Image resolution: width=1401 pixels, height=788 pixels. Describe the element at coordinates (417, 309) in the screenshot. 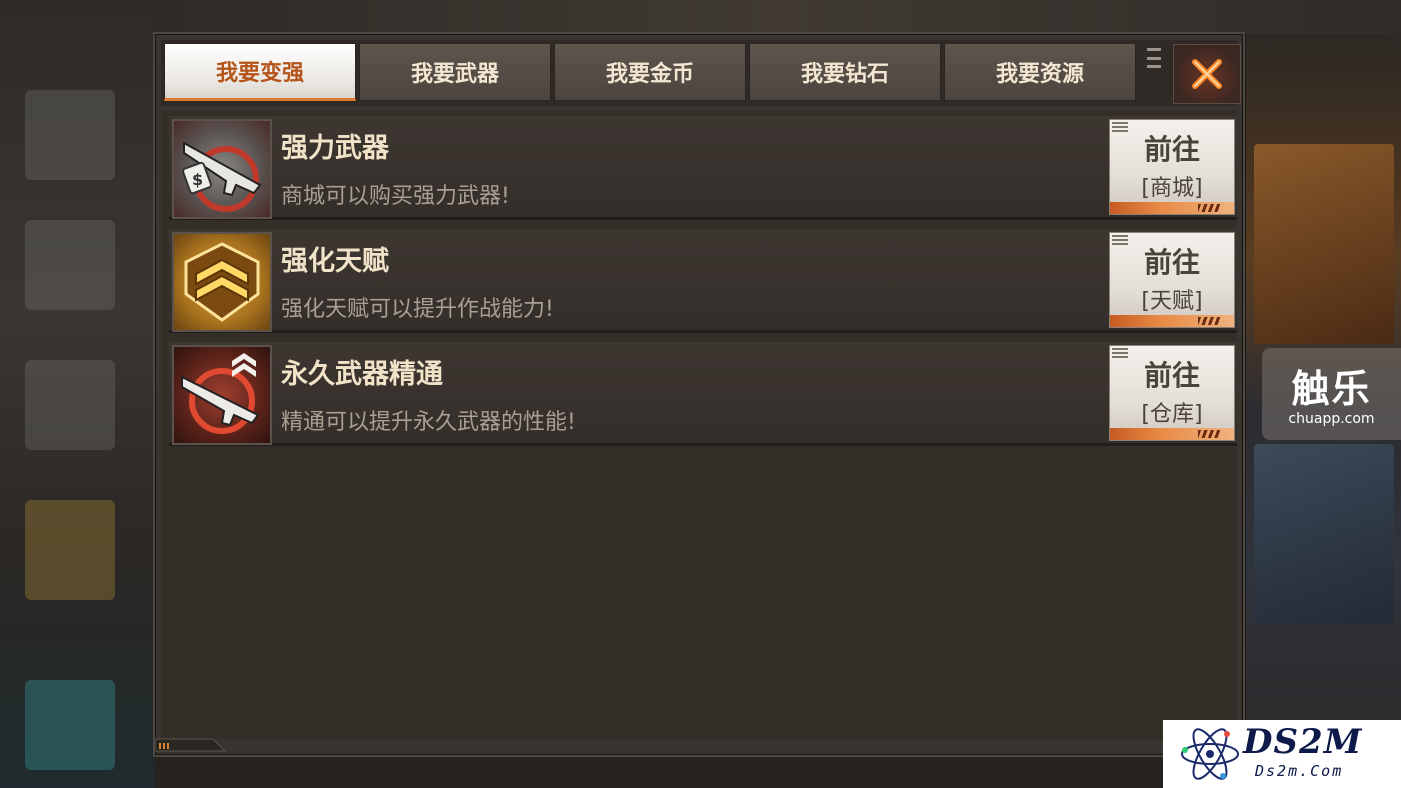

I see `item-description: 强化天赋可以提升作战能力!` at that location.